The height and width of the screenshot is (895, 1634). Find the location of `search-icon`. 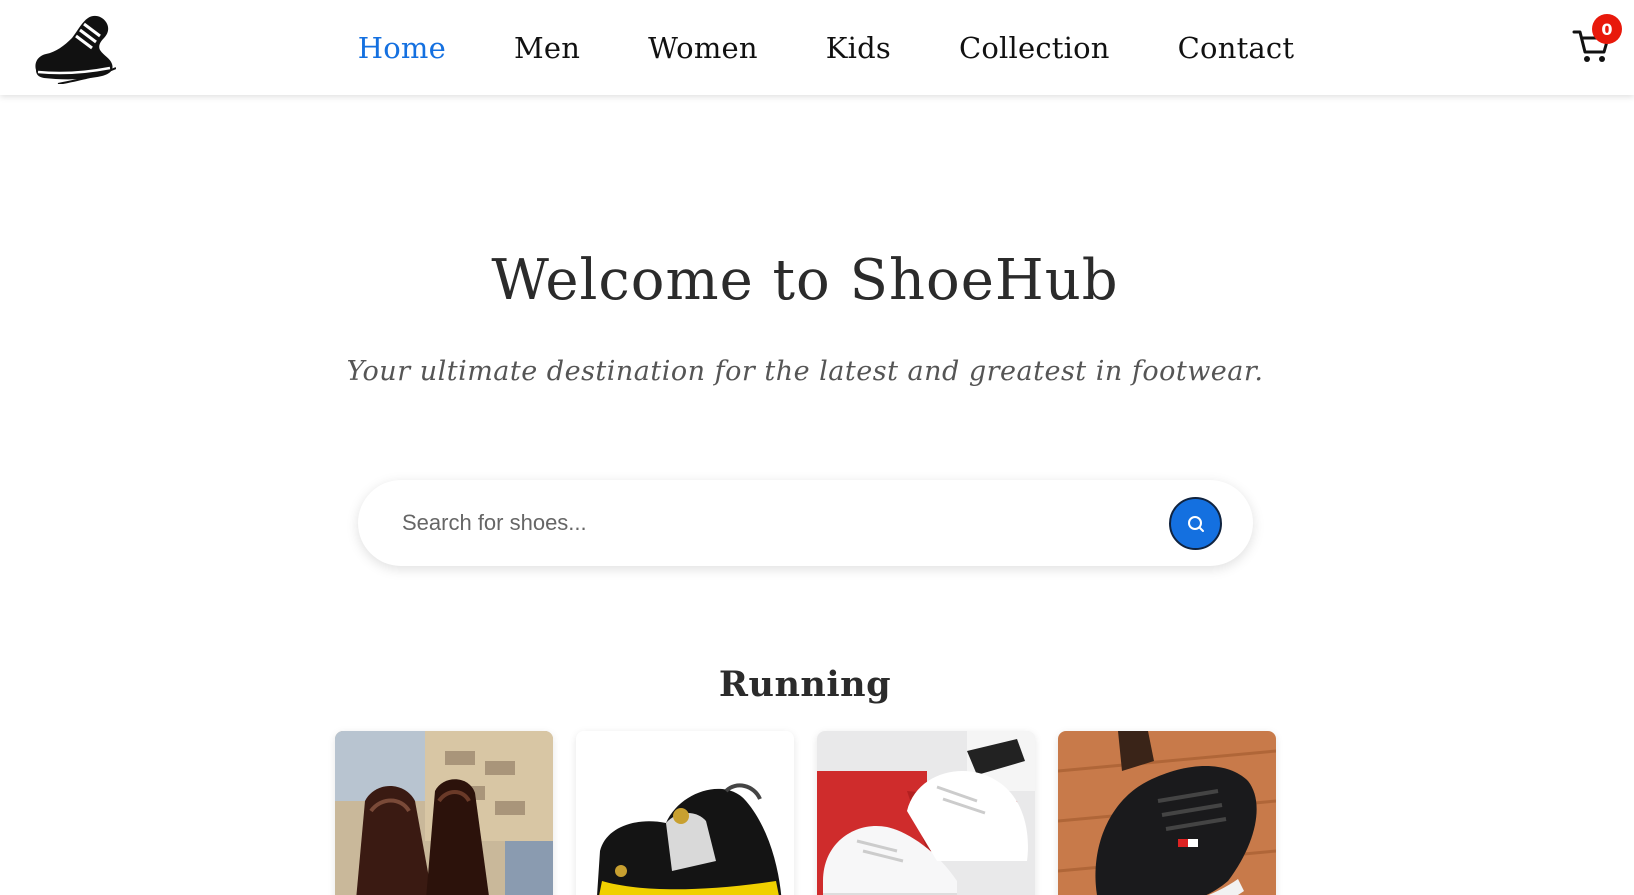

search-icon is located at coordinates (1195, 523).